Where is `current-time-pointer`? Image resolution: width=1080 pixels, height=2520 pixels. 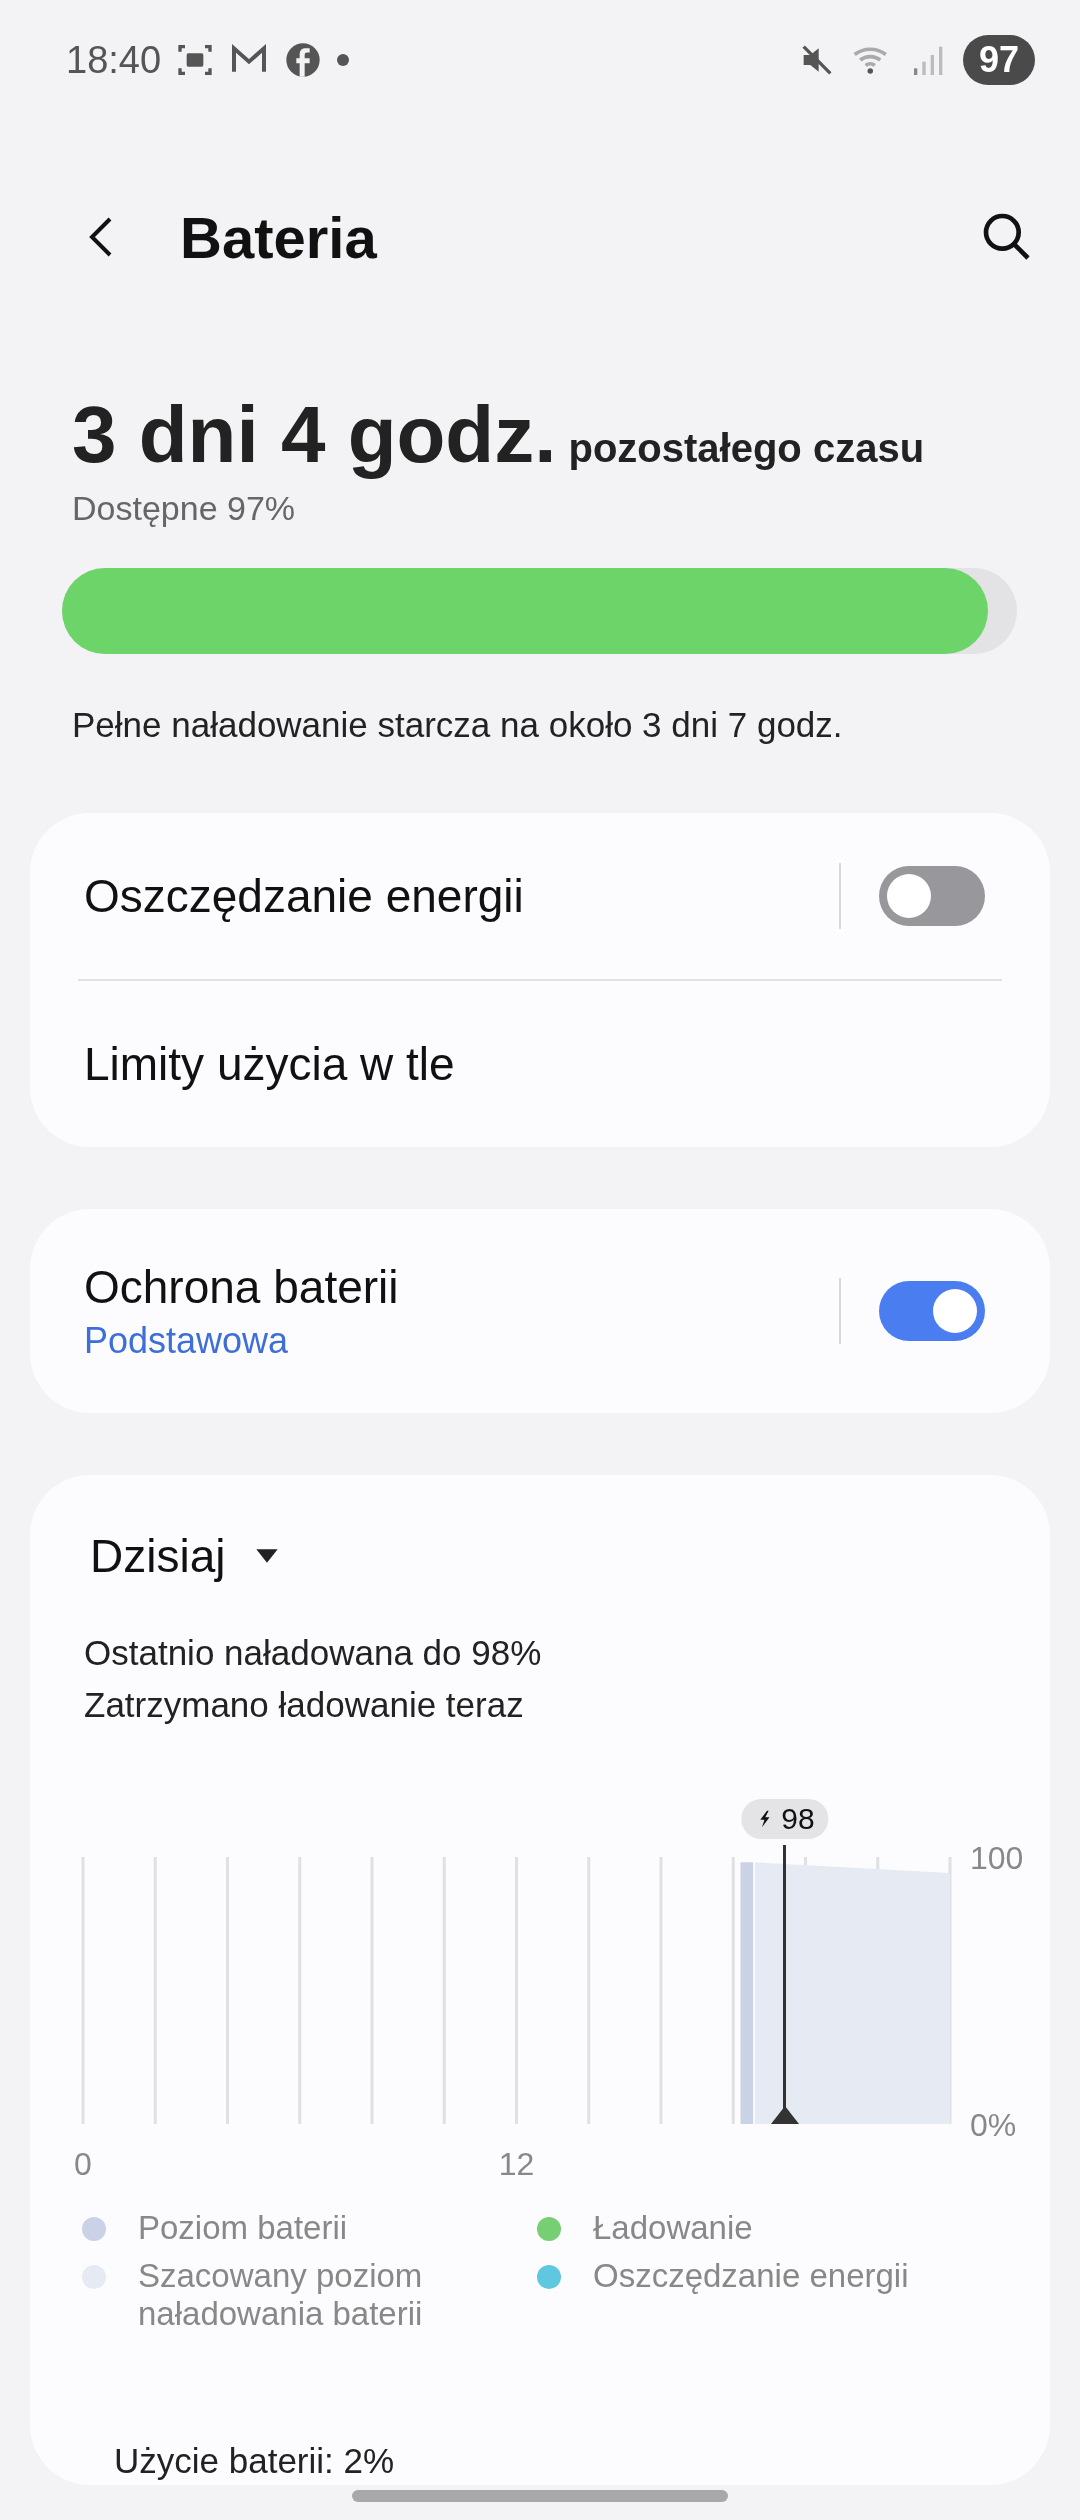
current-time-pointer is located at coordinates (784, 2115).